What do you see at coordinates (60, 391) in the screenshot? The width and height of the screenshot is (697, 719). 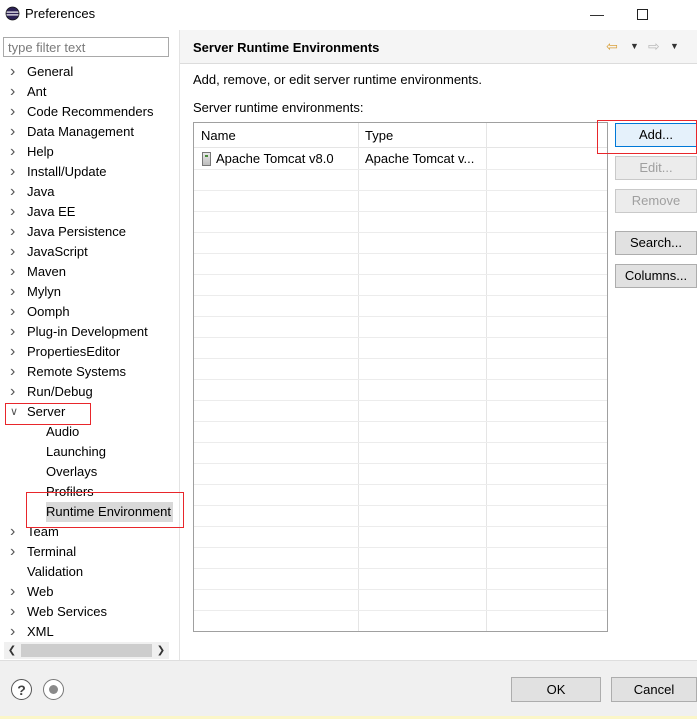 I see `tree-item-label: Run/Debug` at bounding box center [60, 391].